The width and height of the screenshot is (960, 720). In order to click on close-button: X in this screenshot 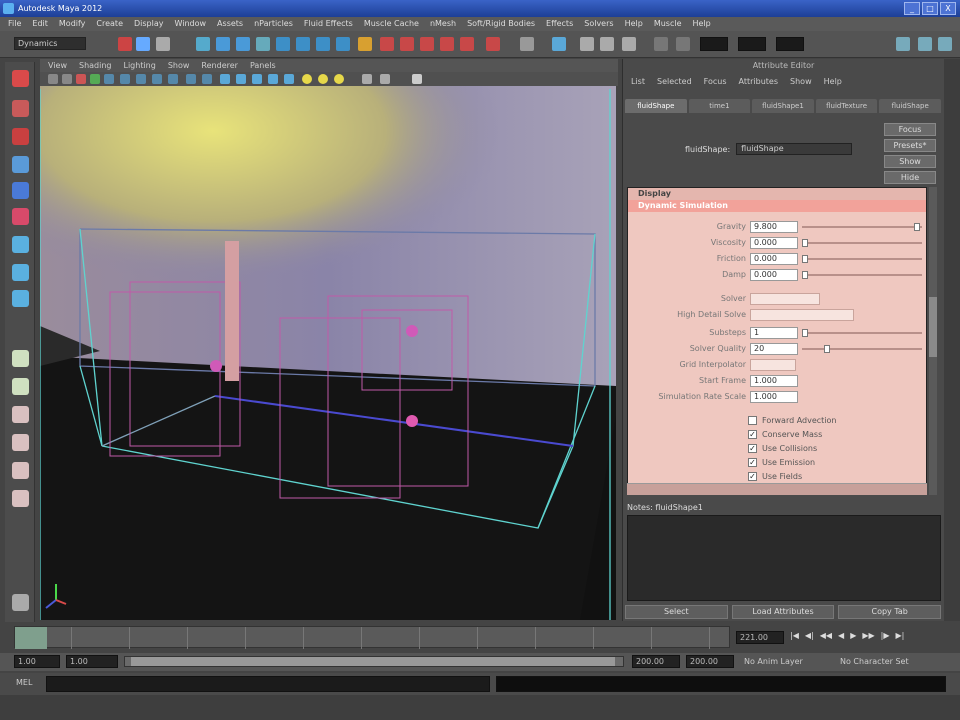, I will do `click(948, 8)`.